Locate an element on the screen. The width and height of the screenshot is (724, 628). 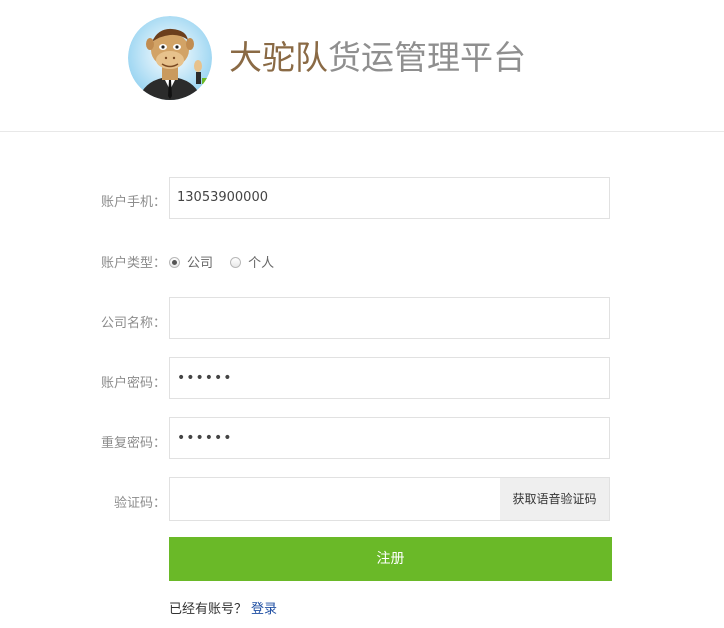
login-prompt: 已经有账号？ 登录 is located at coordinates (223, 607).